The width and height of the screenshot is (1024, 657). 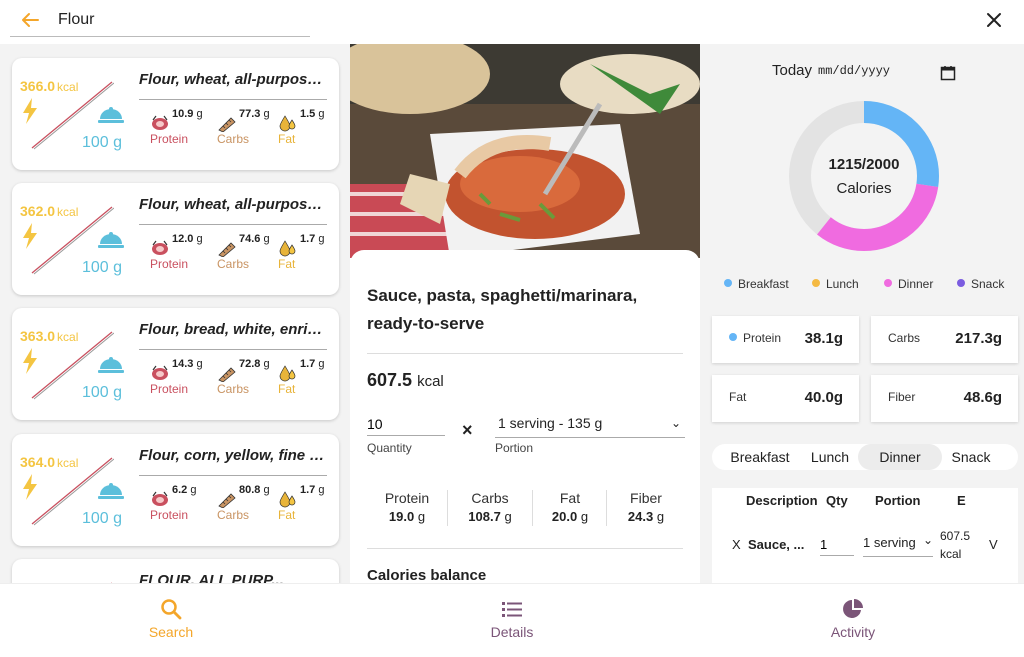 What do you see at coordinates (864, 188) in the screenshot?
I see `calories-label: Calories` at bounding box center [864, 188].